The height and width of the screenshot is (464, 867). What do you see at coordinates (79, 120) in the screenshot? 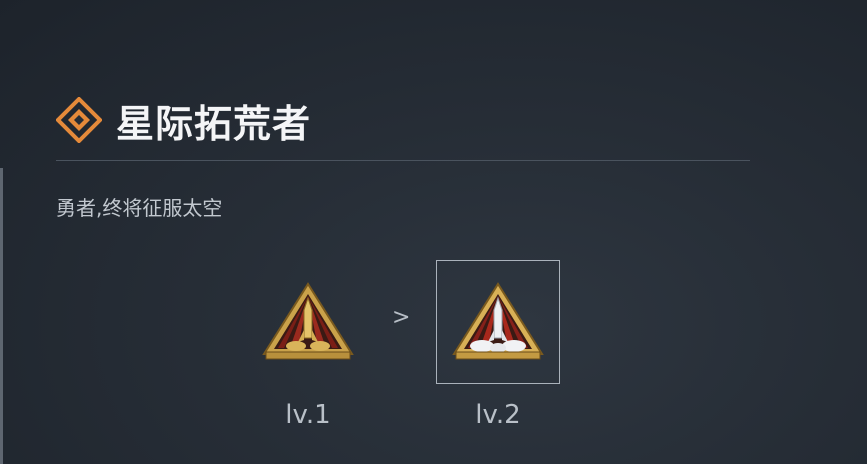
I see `diamond-emblem-icon` at bounding box center [79, 120].